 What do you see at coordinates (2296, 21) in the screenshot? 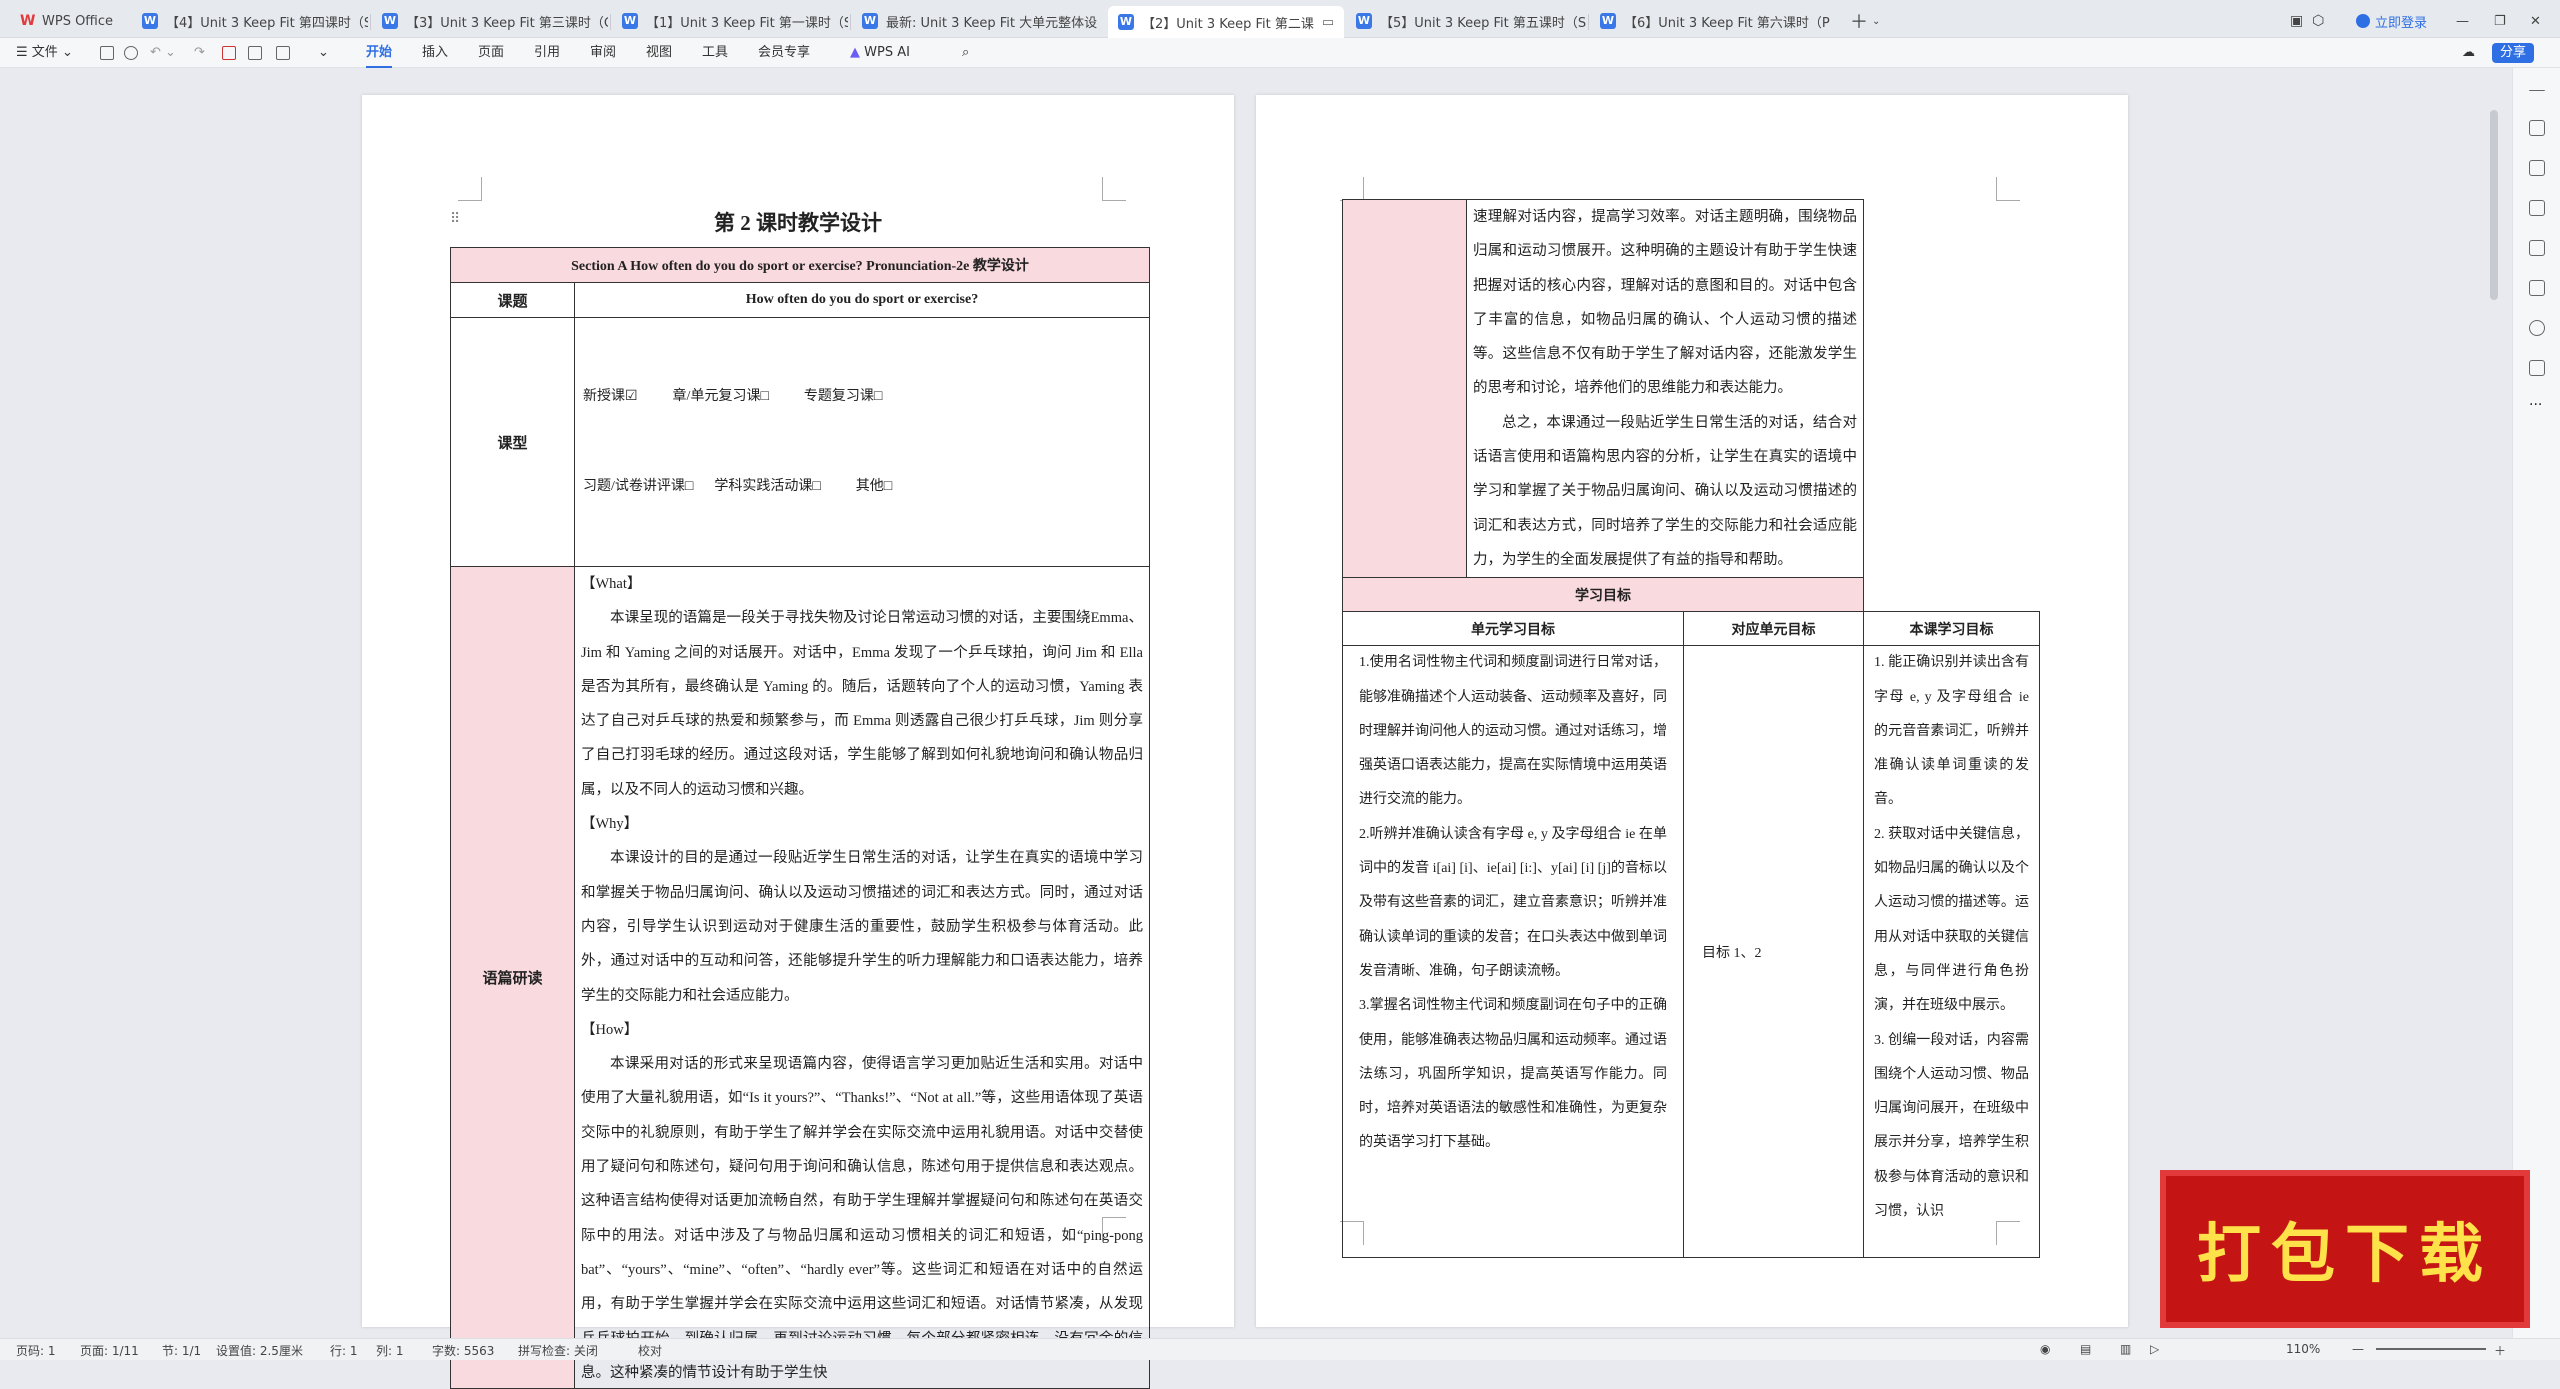
I see `layout-icon: ▣` at bounding box center [2296, 21].